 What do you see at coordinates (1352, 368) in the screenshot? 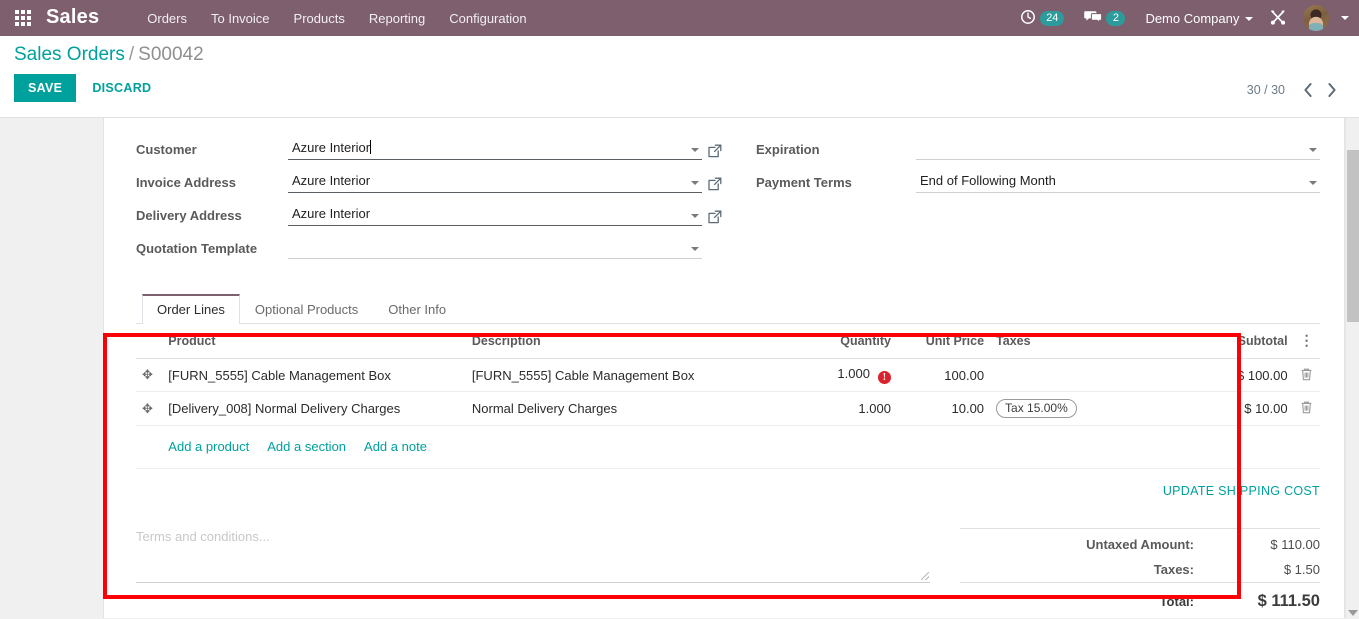
I see `vertical-scrollbar` at bounding box center [1352, 368].